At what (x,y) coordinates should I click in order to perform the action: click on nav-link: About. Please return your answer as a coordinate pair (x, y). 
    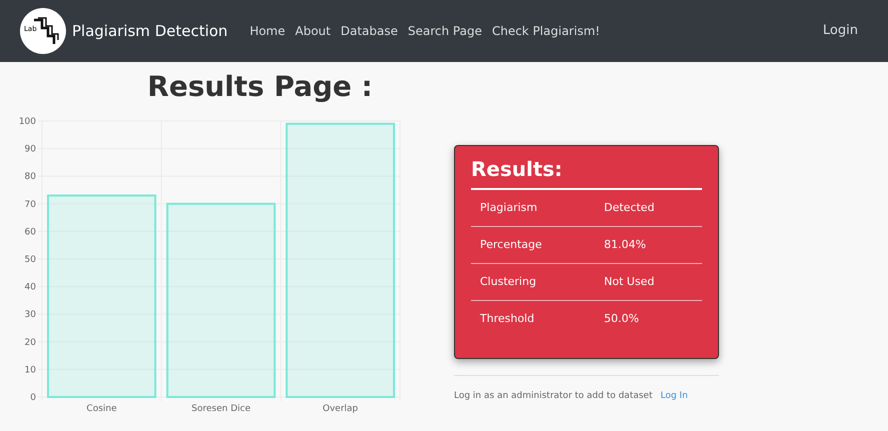
    Looking at the image, I should click on (313, 31).